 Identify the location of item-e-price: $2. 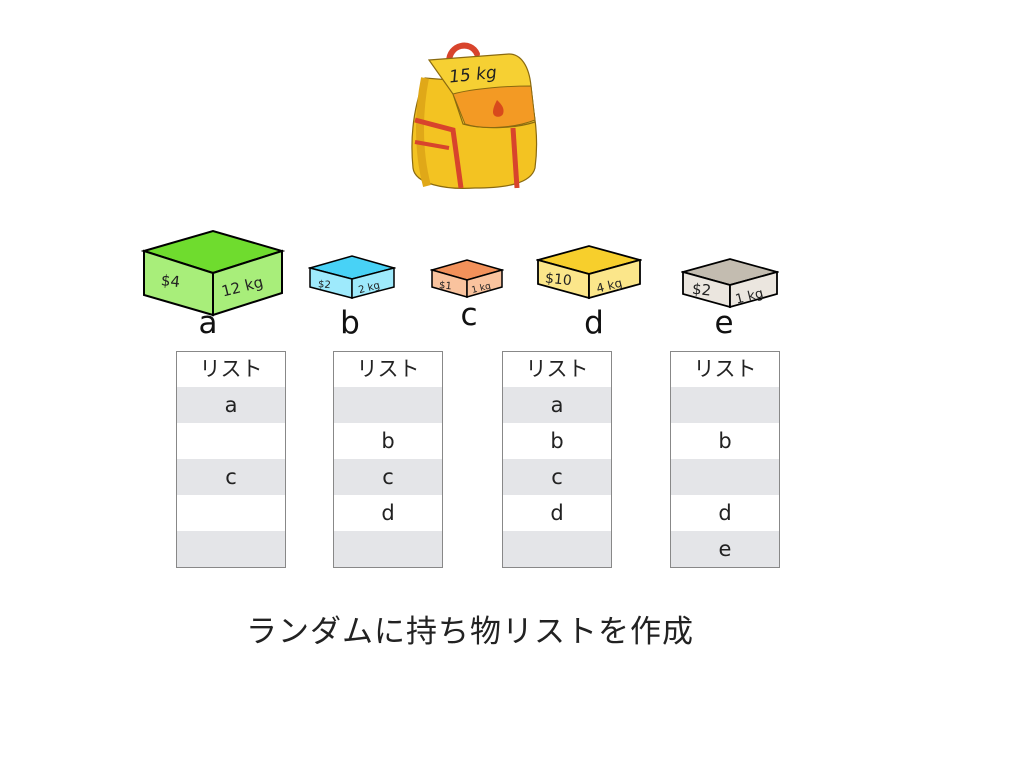
(701, 290).